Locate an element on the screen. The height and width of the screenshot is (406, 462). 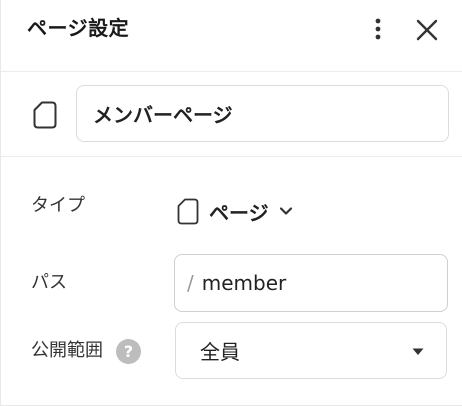
more-options-button is located at coordinates (378, 29).